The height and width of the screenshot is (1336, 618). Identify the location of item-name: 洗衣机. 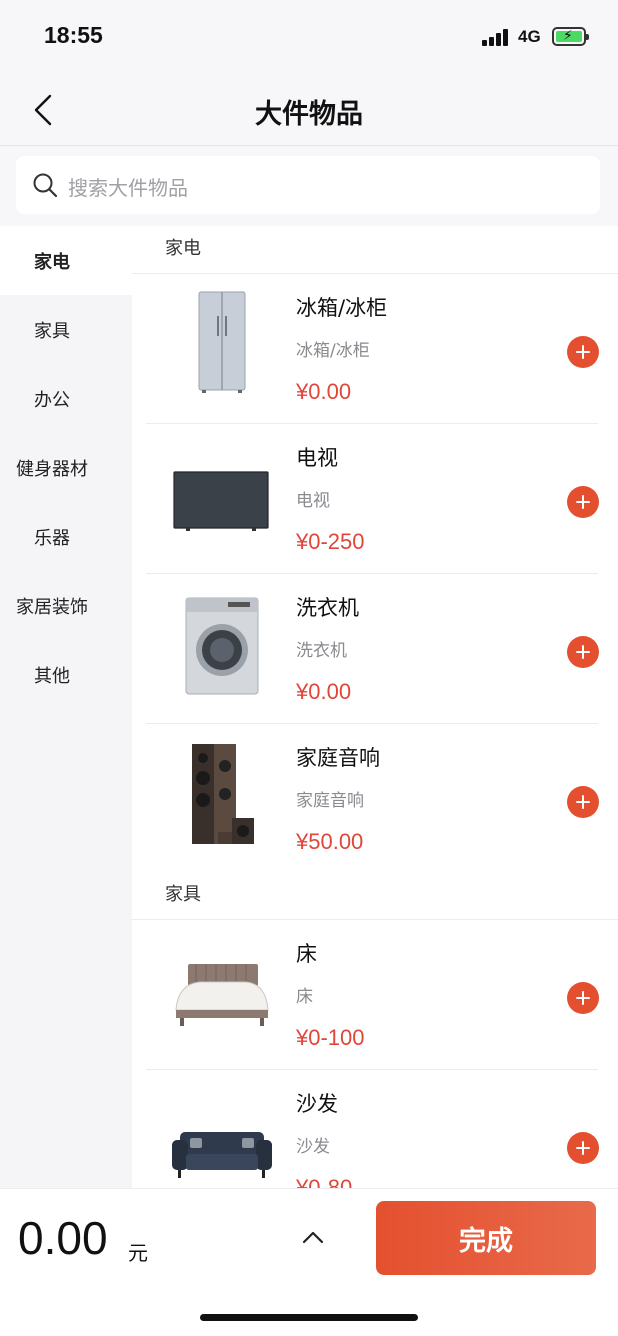
(327, 608).